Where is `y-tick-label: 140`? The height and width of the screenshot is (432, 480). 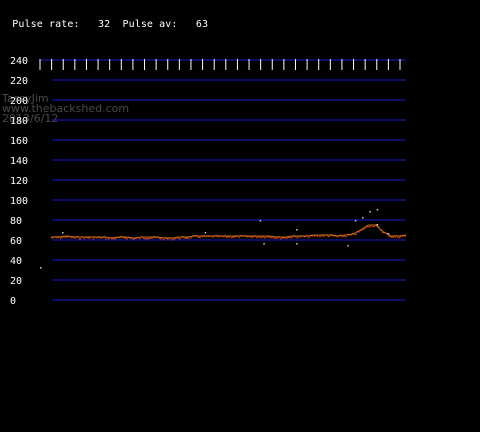 y-tick-label: 140 is located at coordinates (19, 161).